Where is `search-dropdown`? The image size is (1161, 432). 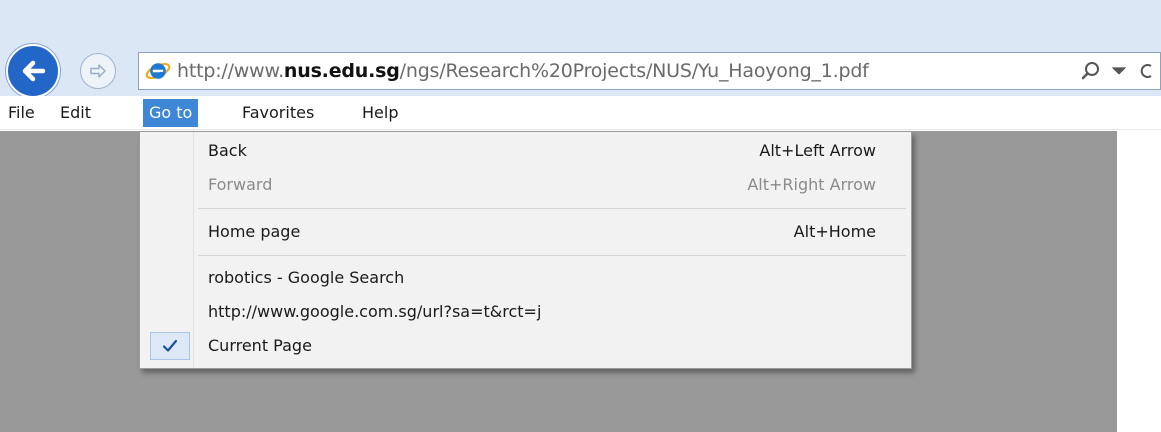 search-dropdown is located at coordinates (1120, 71).